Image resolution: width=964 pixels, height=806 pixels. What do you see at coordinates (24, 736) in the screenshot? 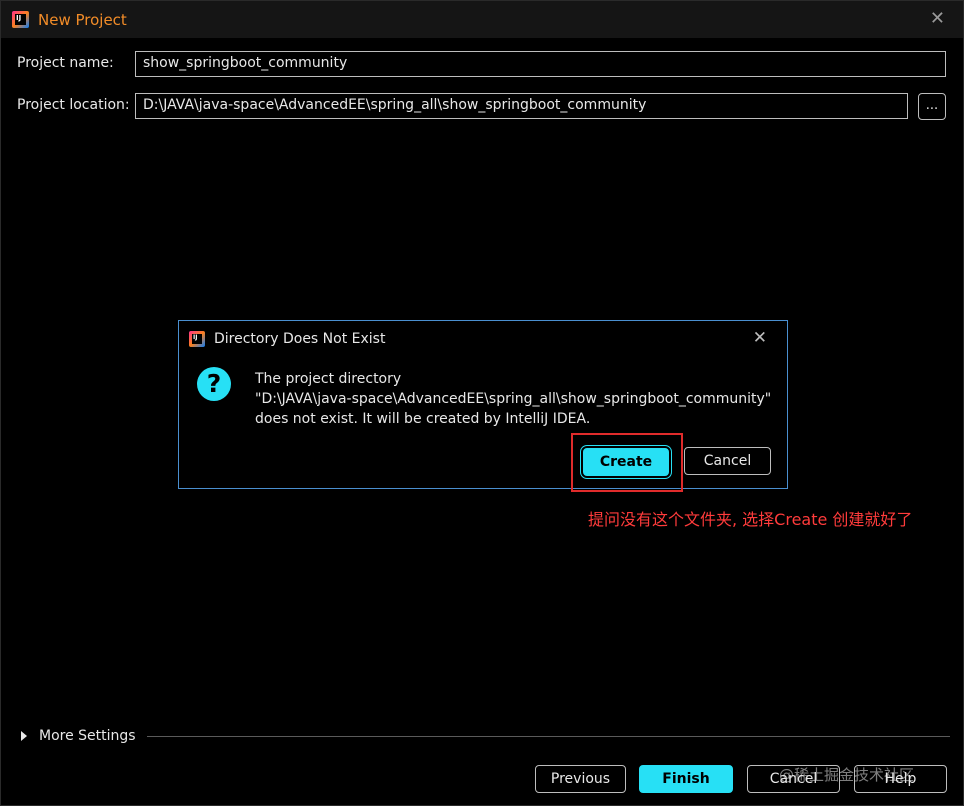
I see `expand-arrow-icon` at bounding box center [24, 736].